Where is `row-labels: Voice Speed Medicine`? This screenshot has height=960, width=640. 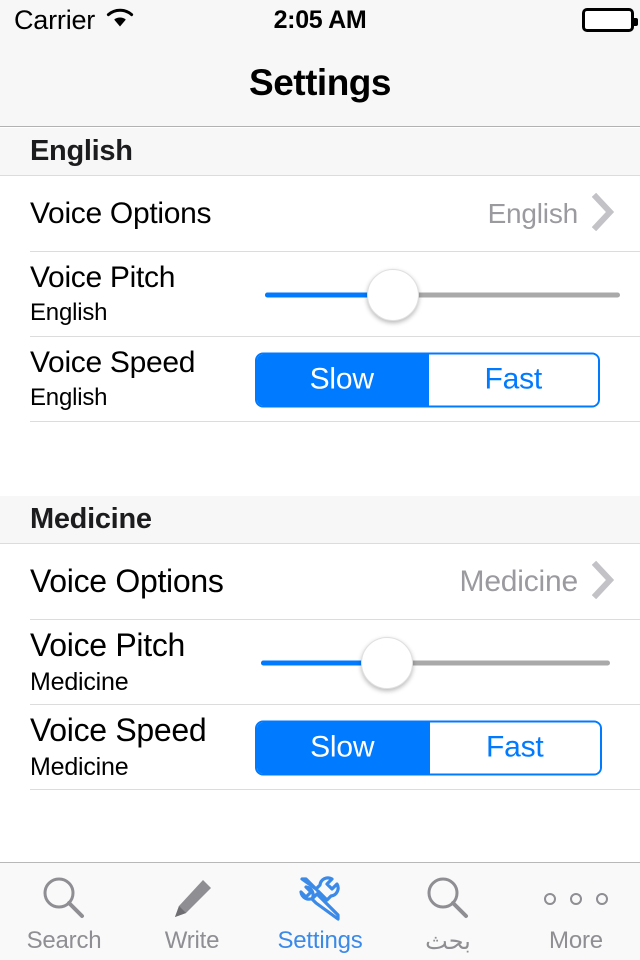 row-labels: Voice Speed Medicine is located at coordinates (118, 747).